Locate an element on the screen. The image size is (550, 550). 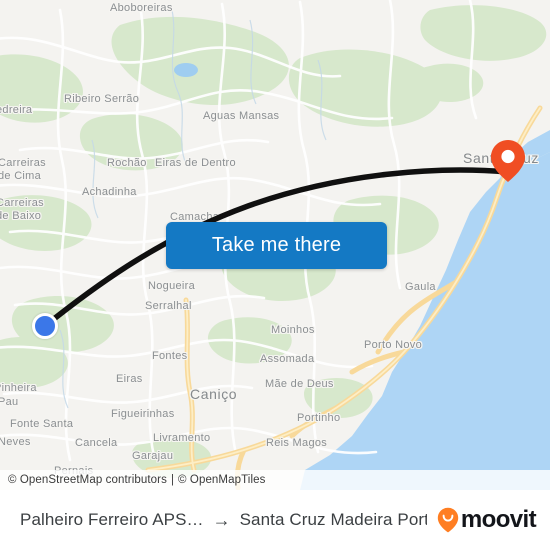
arrow-right-icon: → is located at coordinates (221, 520).